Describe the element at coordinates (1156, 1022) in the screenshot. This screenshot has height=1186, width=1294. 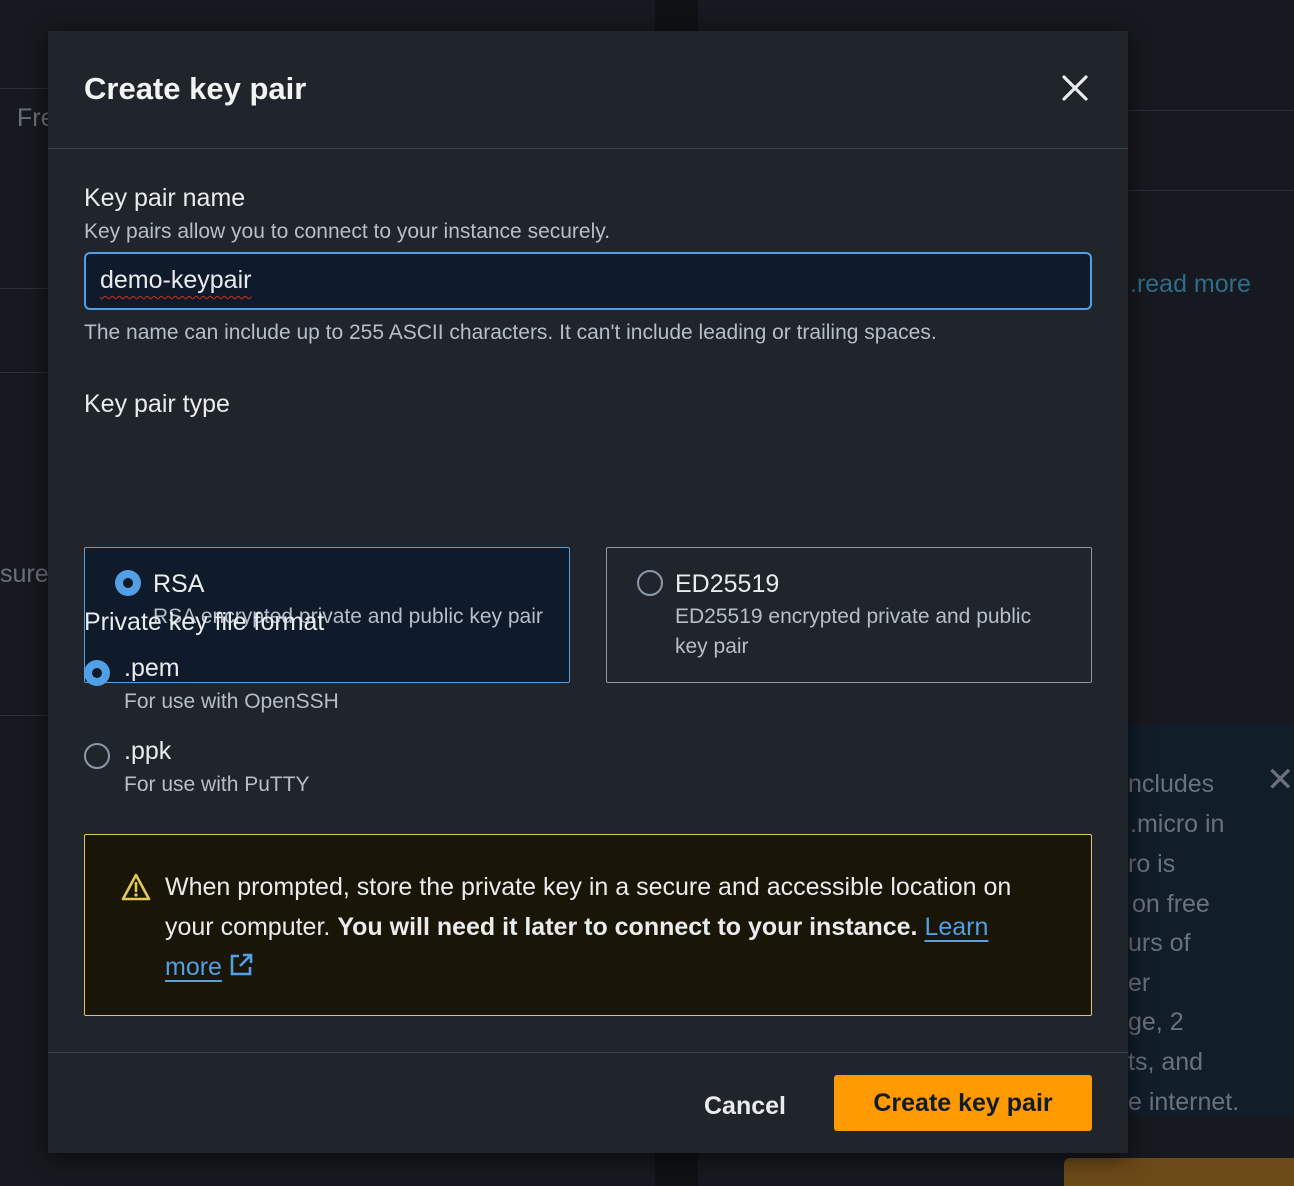
I see `bg-info-line: ge, 2` at that location.